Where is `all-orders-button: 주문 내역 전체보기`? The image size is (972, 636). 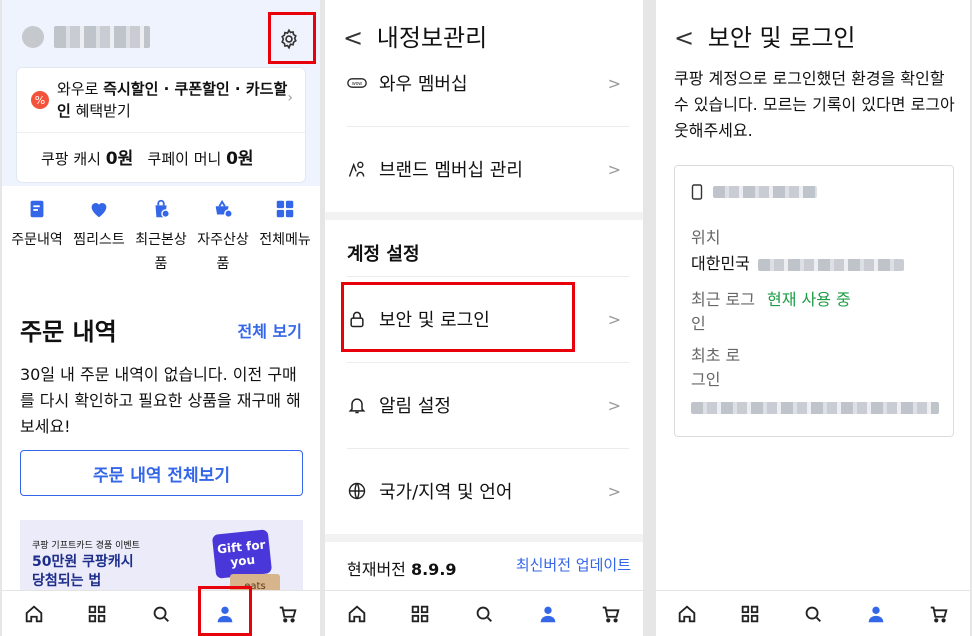 all-orders-button: 주문 내역 전체보기 is located at coordinates (161, 473).